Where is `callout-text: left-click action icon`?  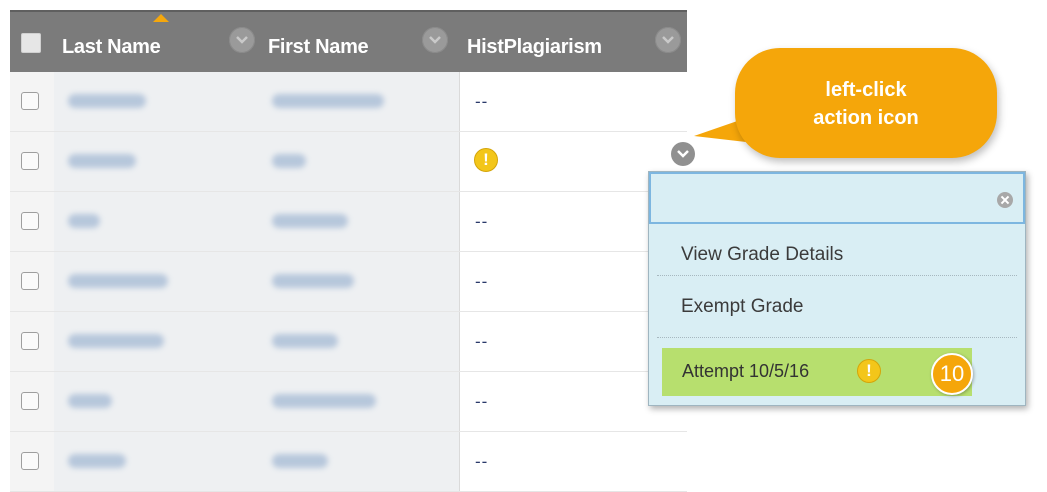 callout-text: left-click action icon is located at coordinates (866, 104).